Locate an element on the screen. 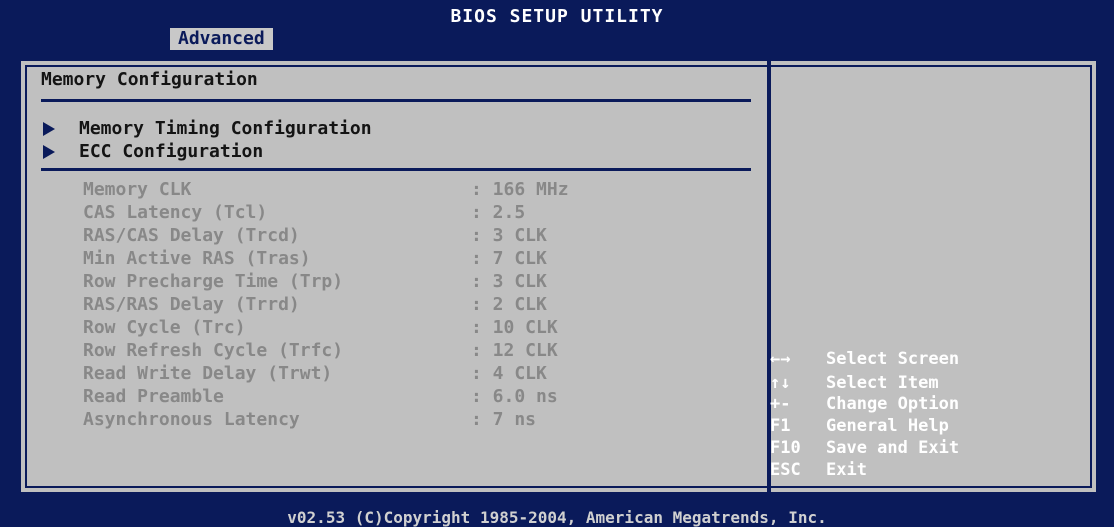  title-bar: BIOS SETUP UTILITY Advanced is located at coordinates (557, 25).